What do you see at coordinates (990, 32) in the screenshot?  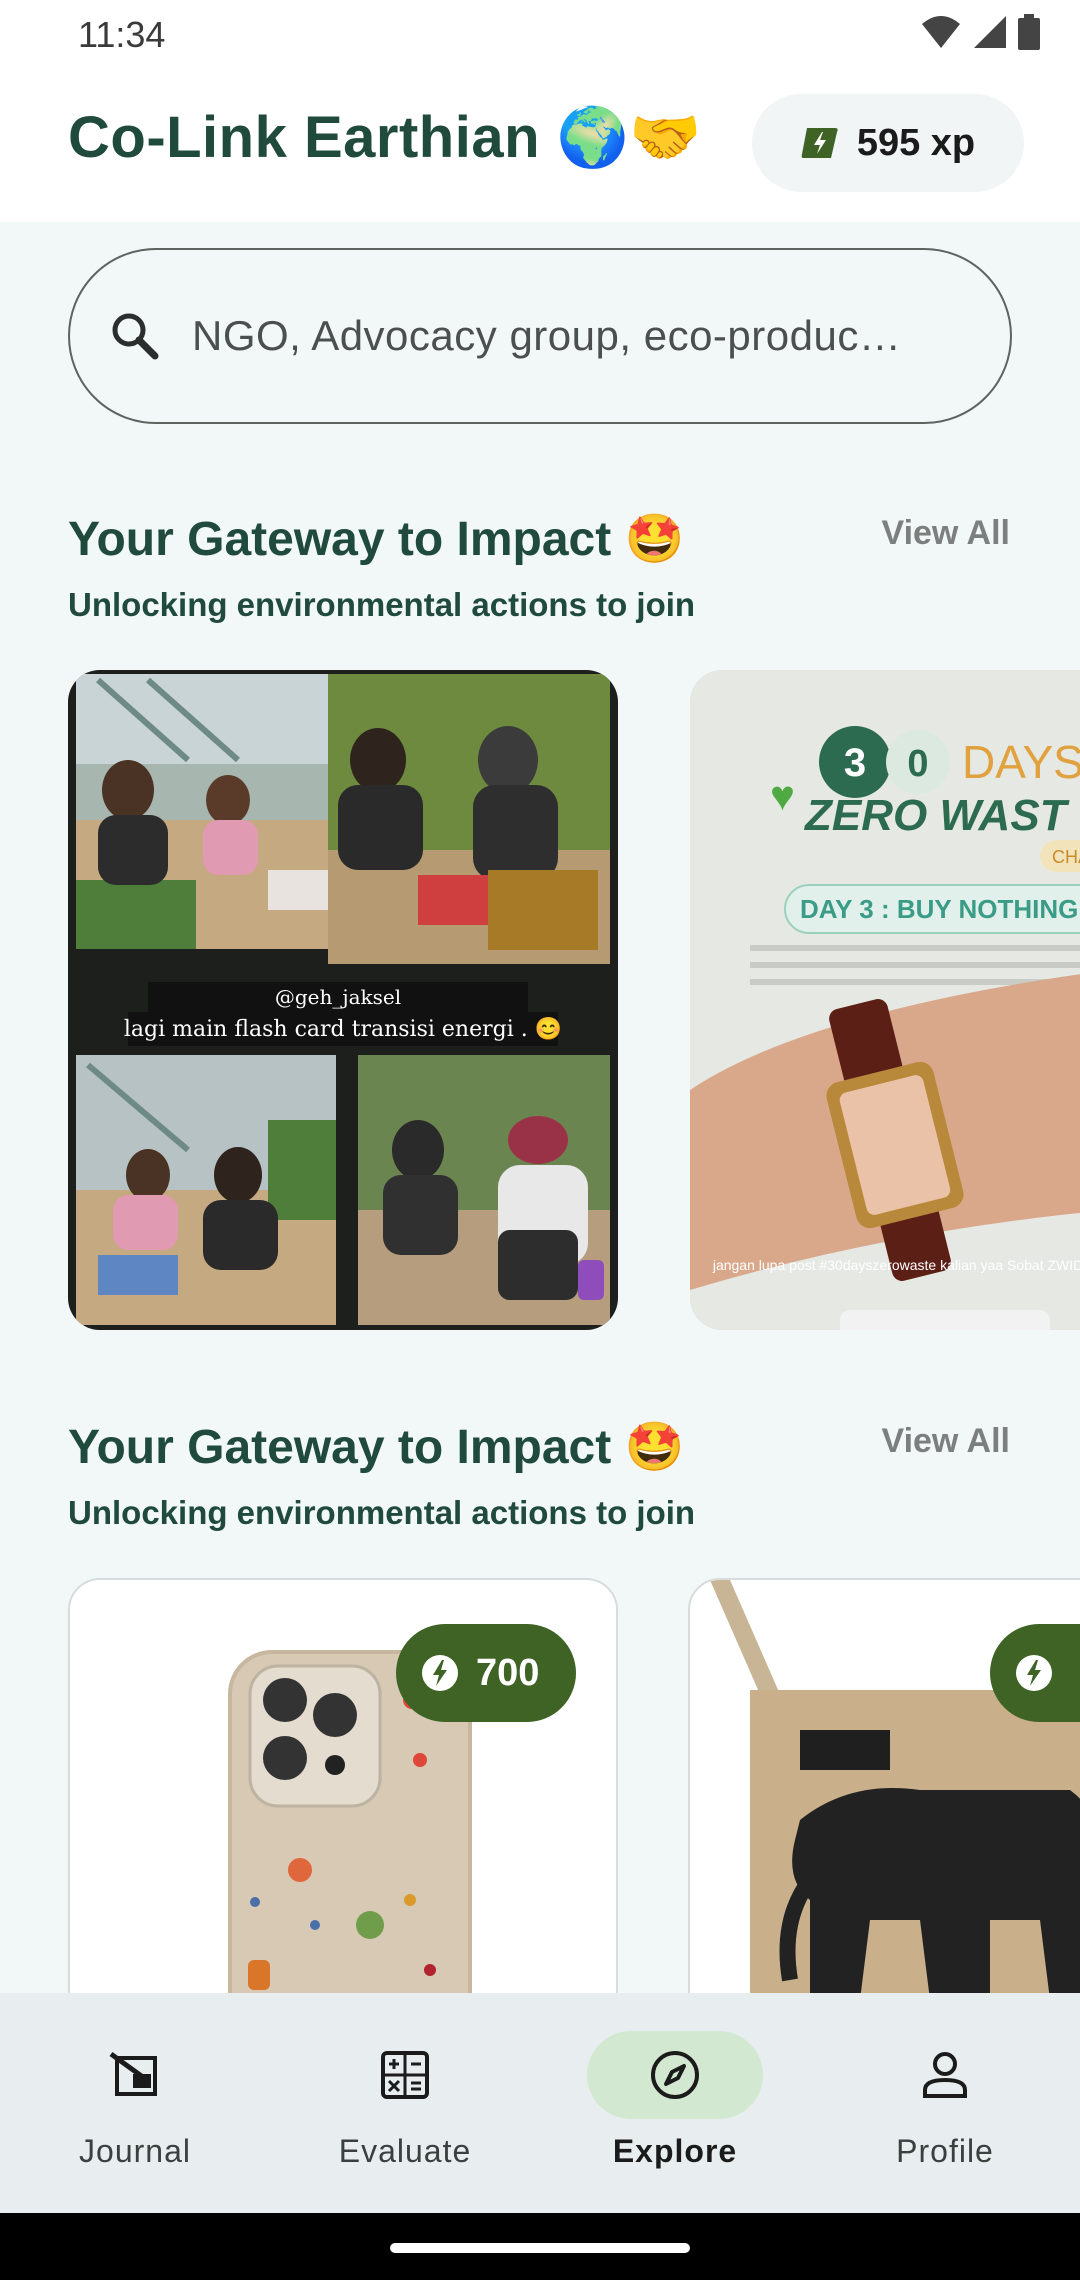 I see `cellular-signal-icon` at bounding box center [990, 32].